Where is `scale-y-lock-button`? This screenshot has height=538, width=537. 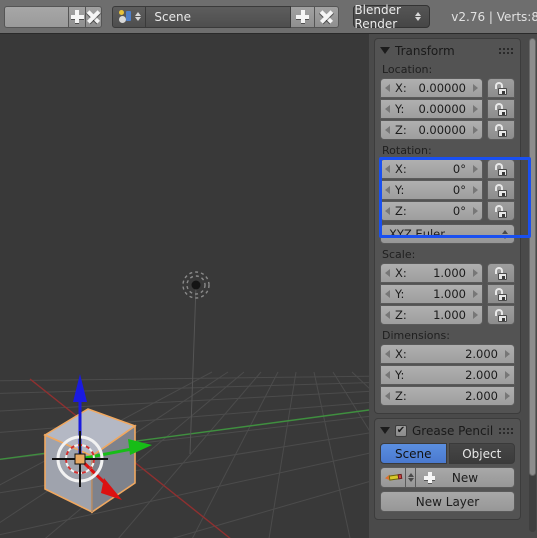
scale-y-lock-button is located at coordinates (501, 294).